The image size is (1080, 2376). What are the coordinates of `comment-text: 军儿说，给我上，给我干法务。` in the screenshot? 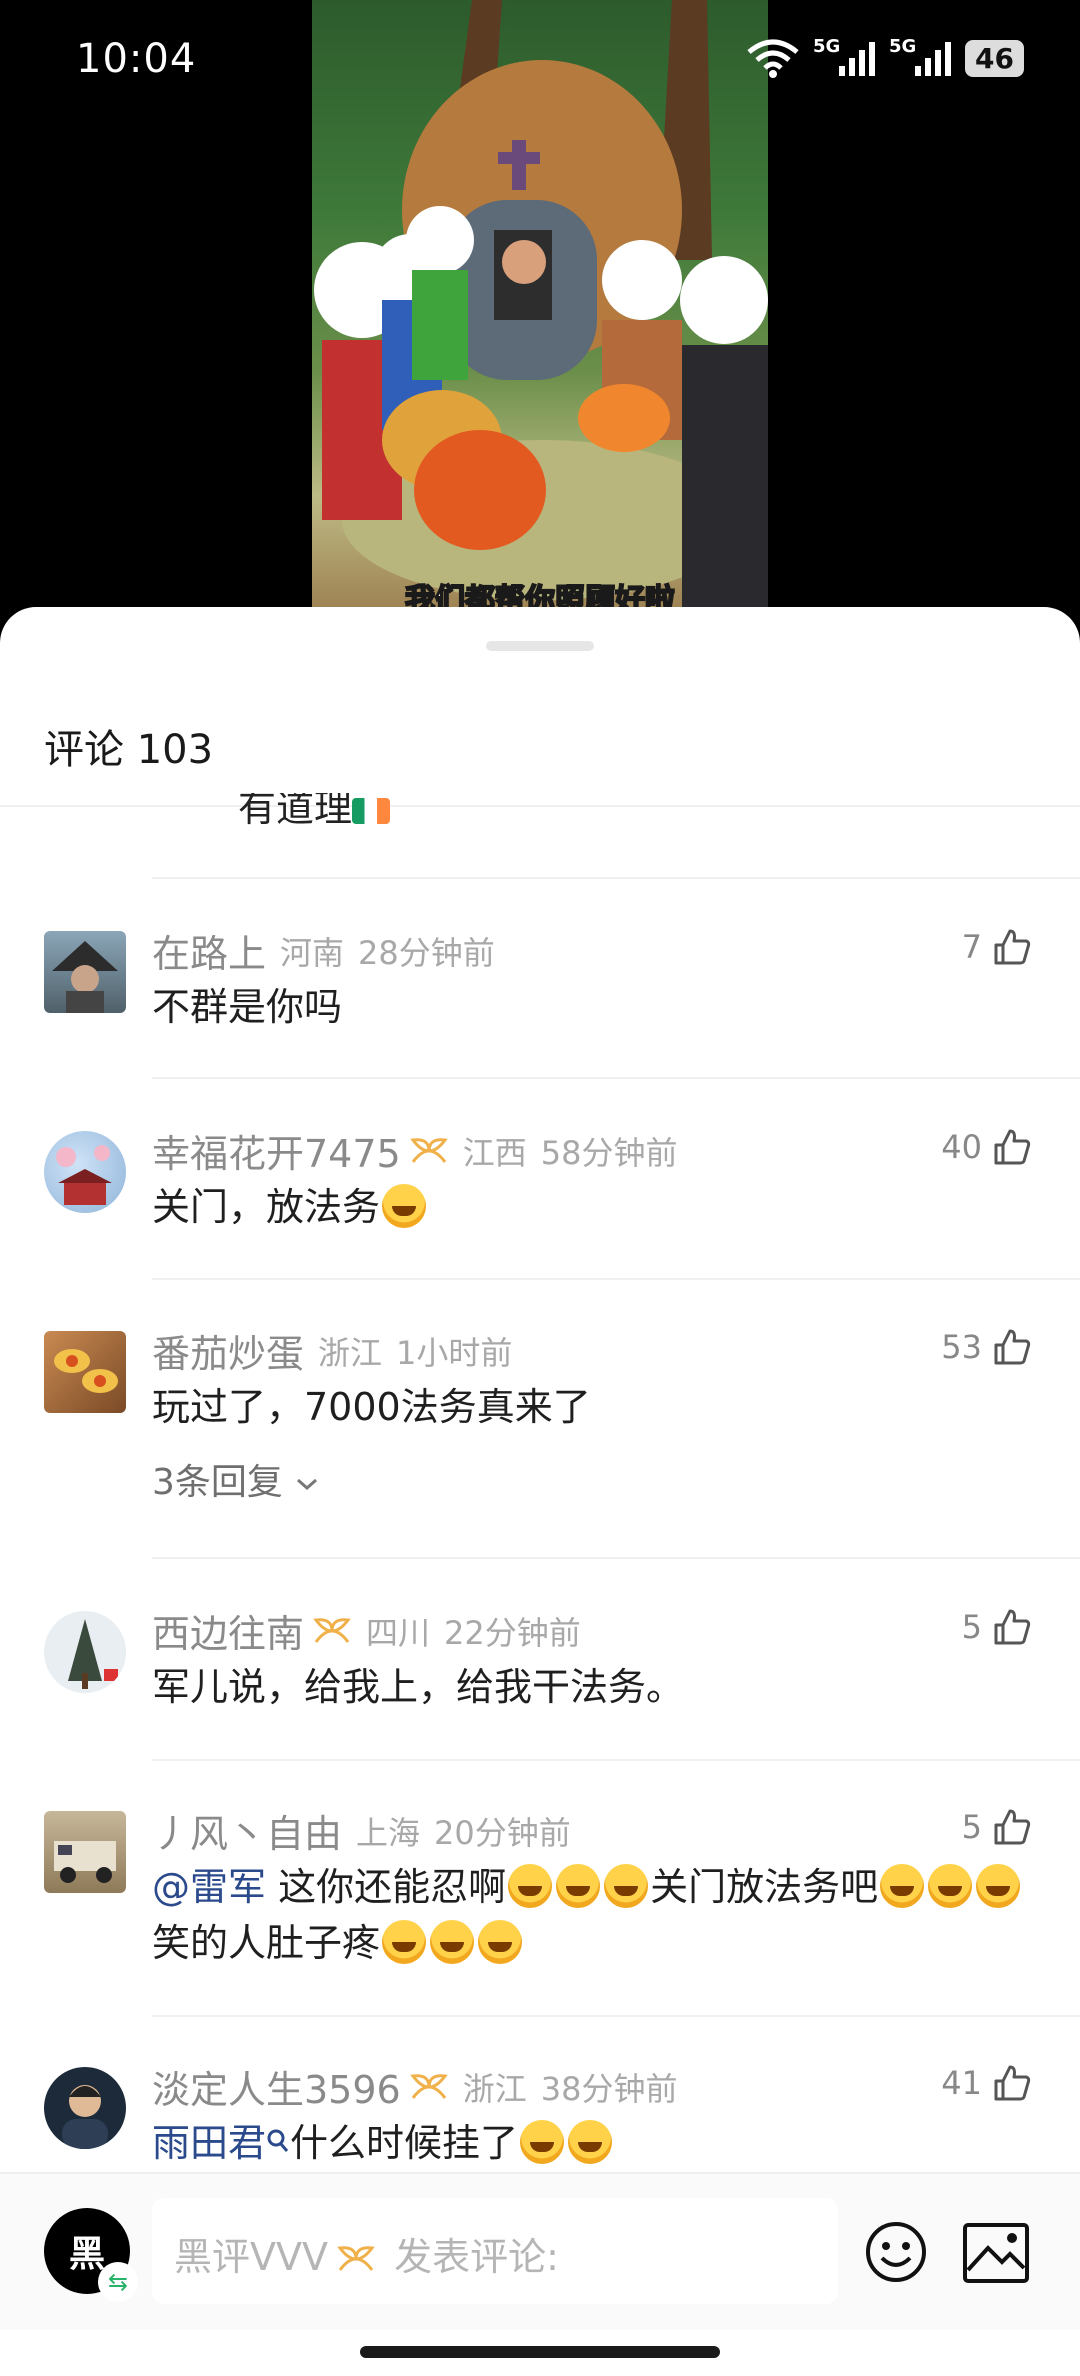 It's located at (418, 1687).